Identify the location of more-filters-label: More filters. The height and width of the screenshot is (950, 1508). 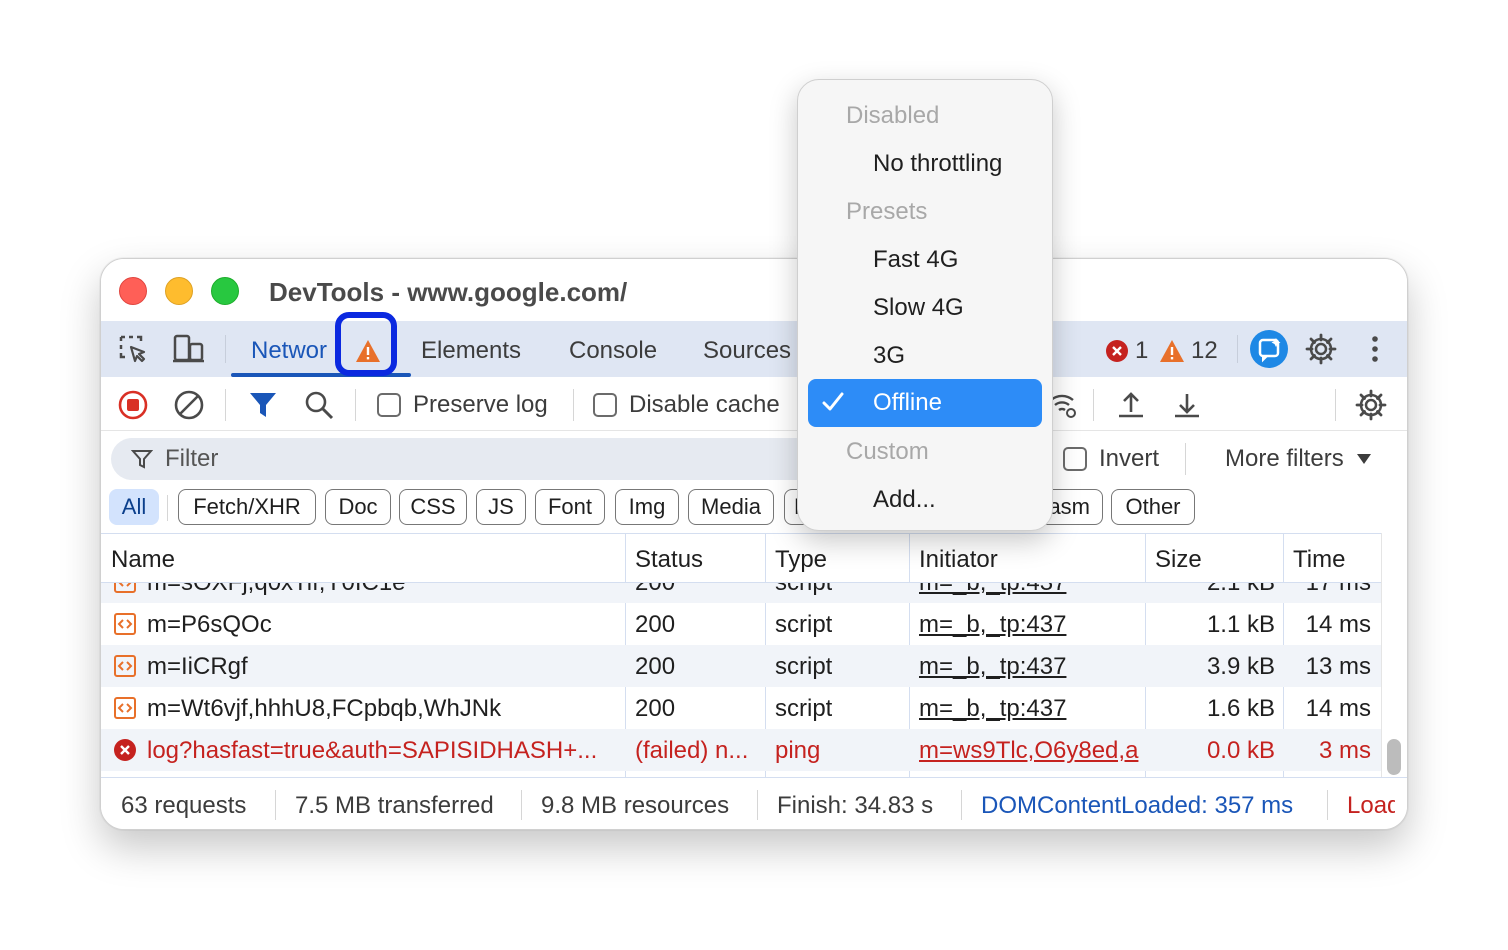
(1284, 458).